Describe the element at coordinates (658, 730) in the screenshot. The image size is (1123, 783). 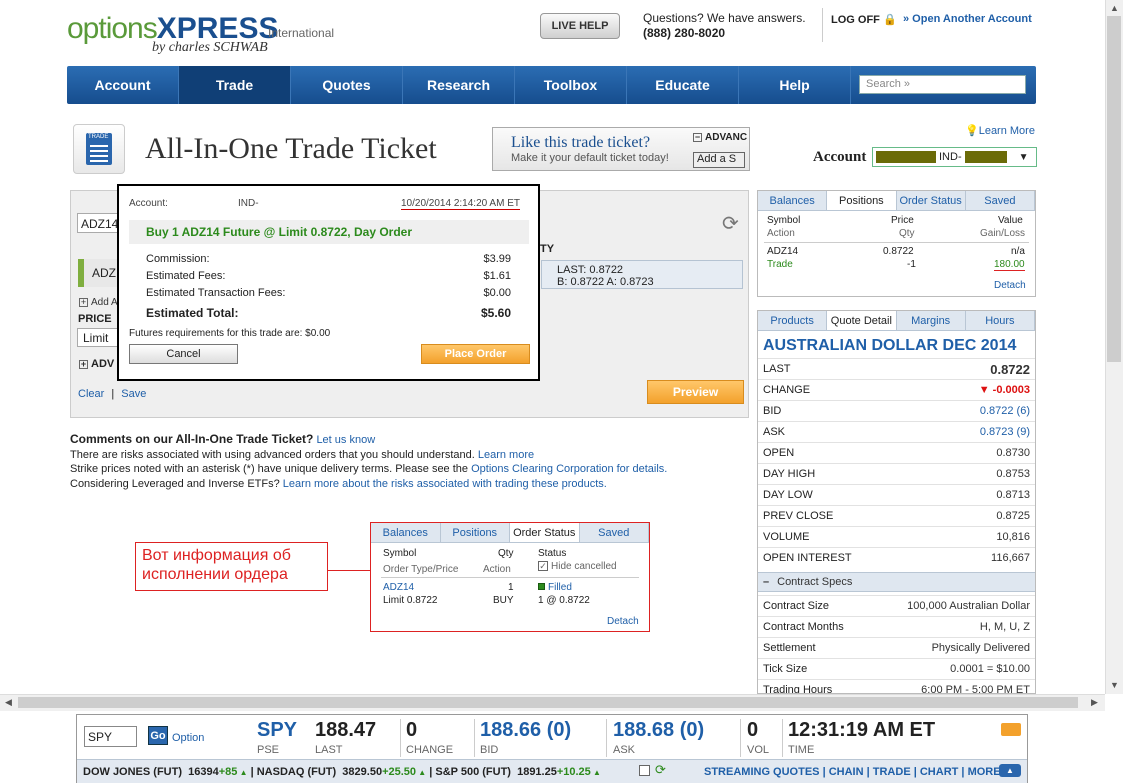
I see `quote-ask: 188.68 (0)` at that location.